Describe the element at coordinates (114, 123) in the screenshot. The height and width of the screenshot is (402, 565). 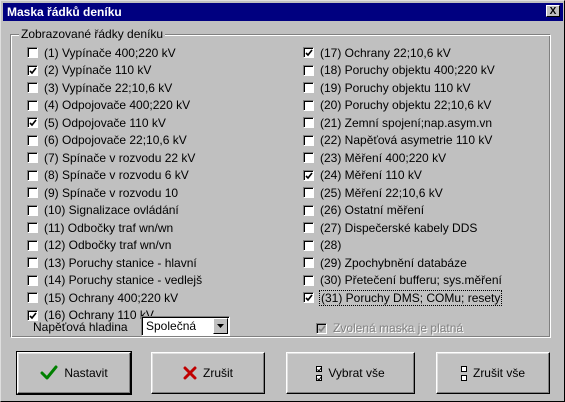
I see `journal-row-checkbox: (5) Odpojovače 110 kV` at that location.